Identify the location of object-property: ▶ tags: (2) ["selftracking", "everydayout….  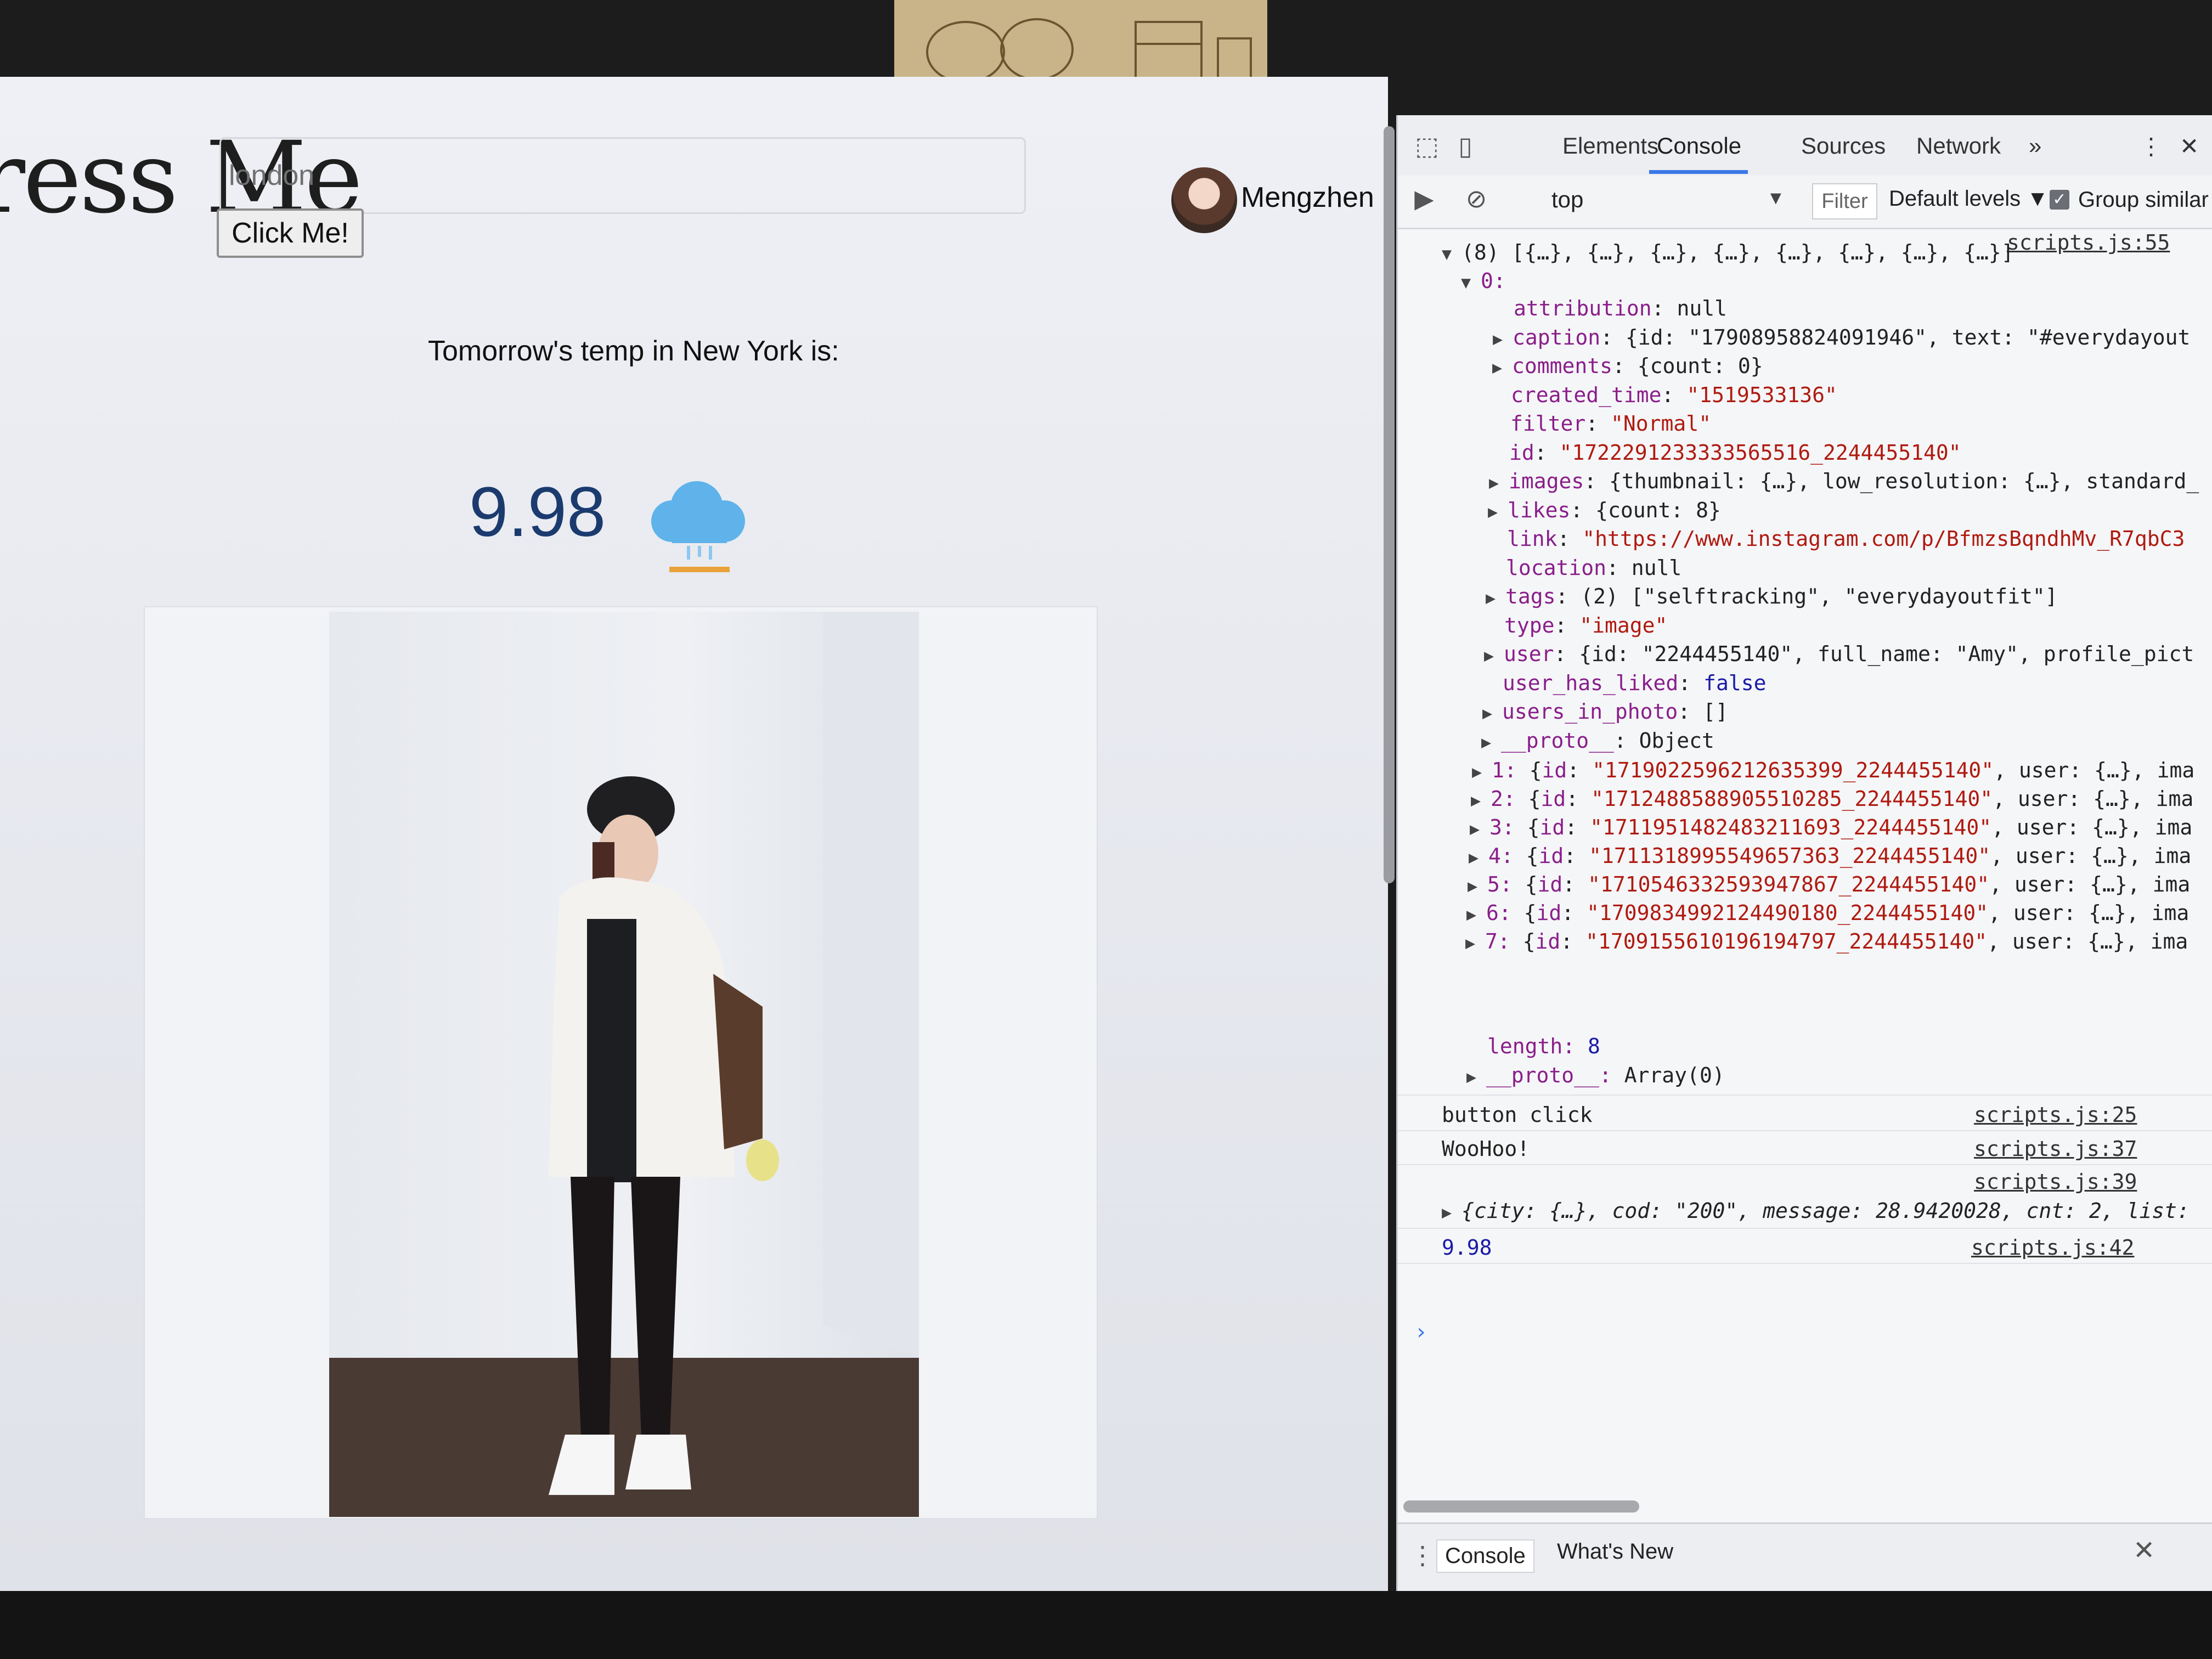
(1772, 596).